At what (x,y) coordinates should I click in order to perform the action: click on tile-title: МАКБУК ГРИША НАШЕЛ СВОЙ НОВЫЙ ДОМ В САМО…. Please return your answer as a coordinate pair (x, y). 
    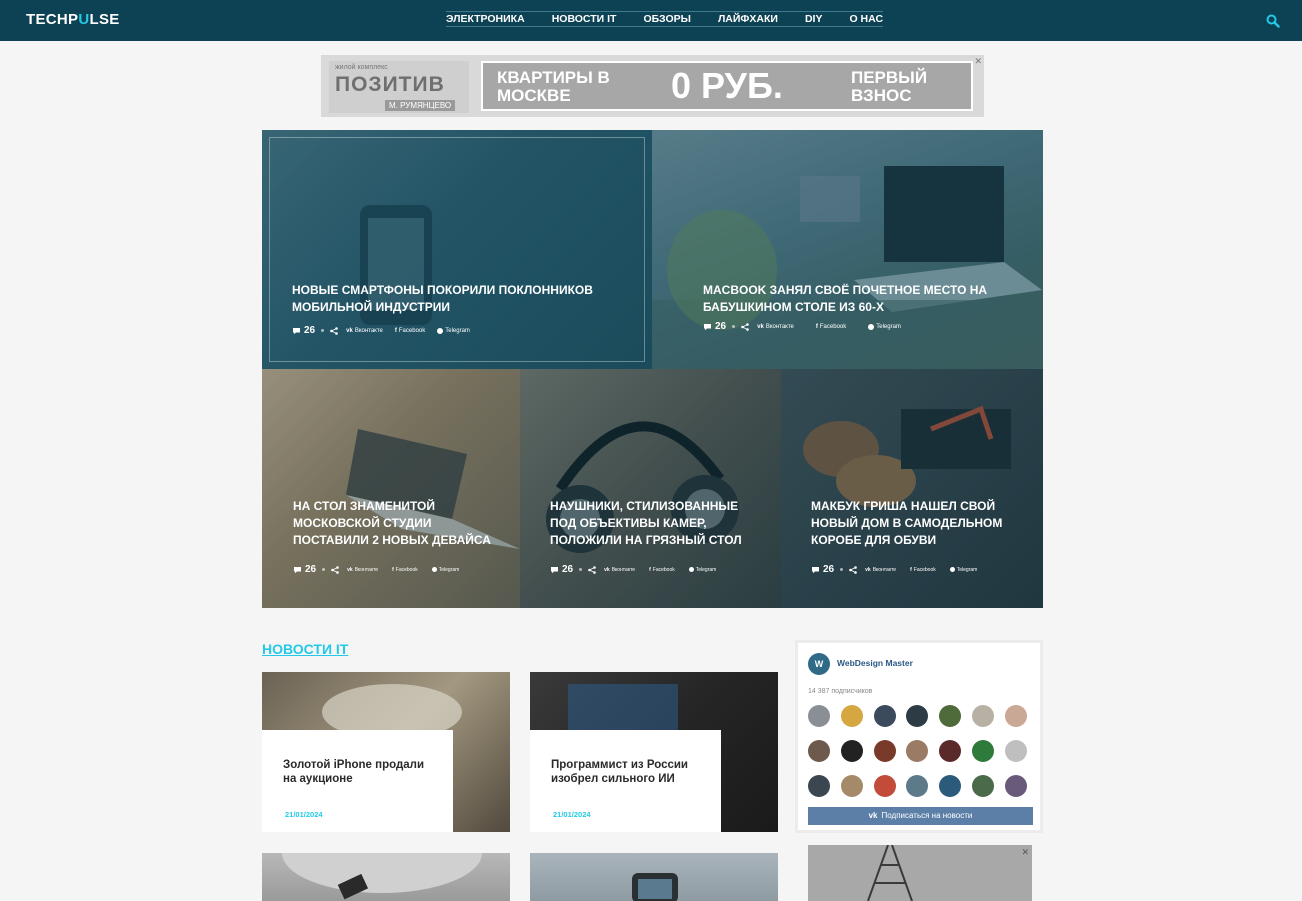
    Looking at the image, I should click on (918, 523).